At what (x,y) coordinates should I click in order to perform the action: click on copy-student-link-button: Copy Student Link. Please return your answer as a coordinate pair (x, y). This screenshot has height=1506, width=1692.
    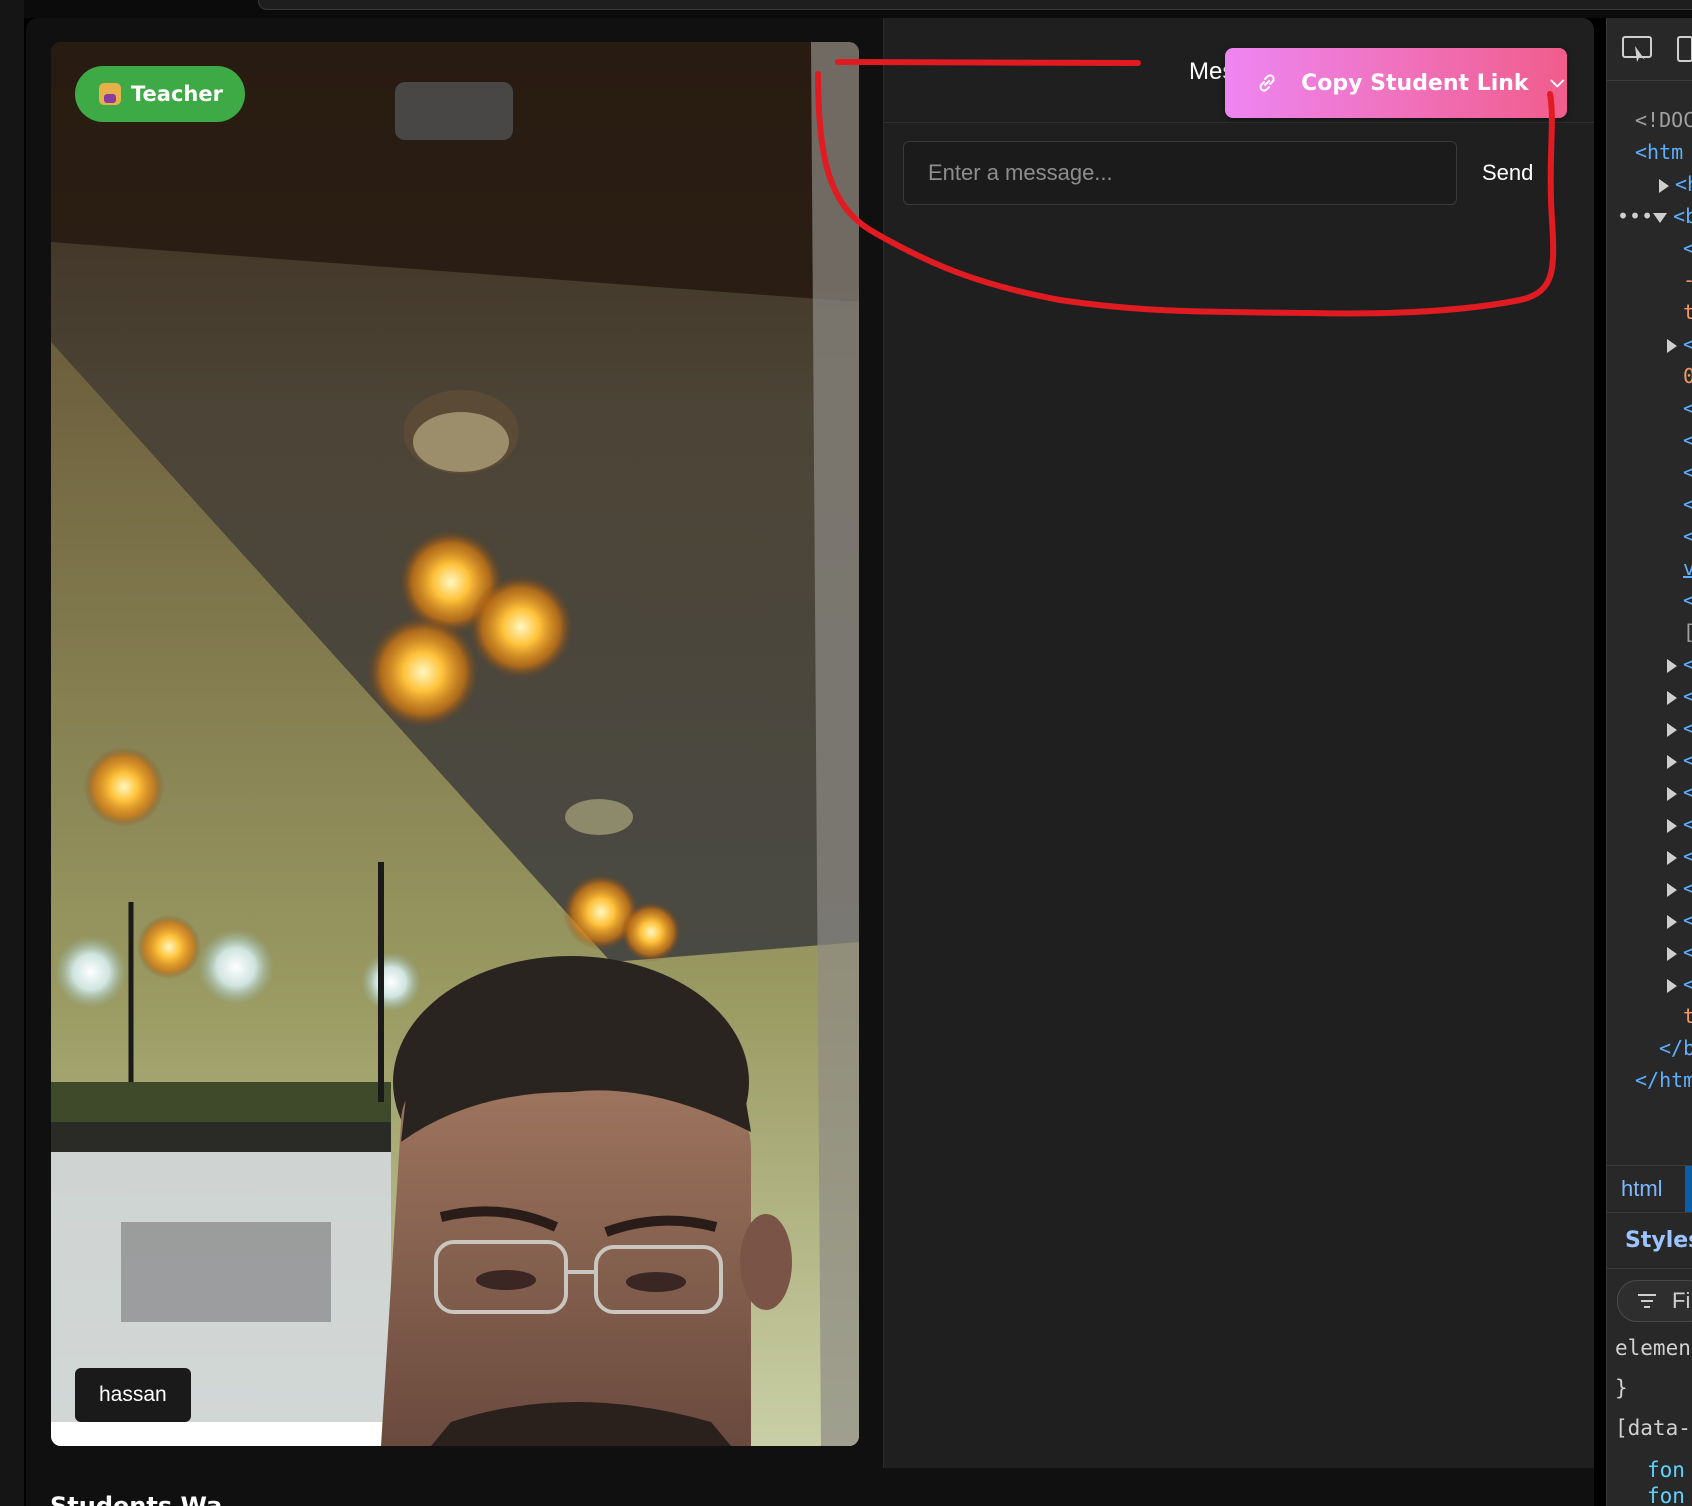
    Looking at the image, I should click on (1396, 83).